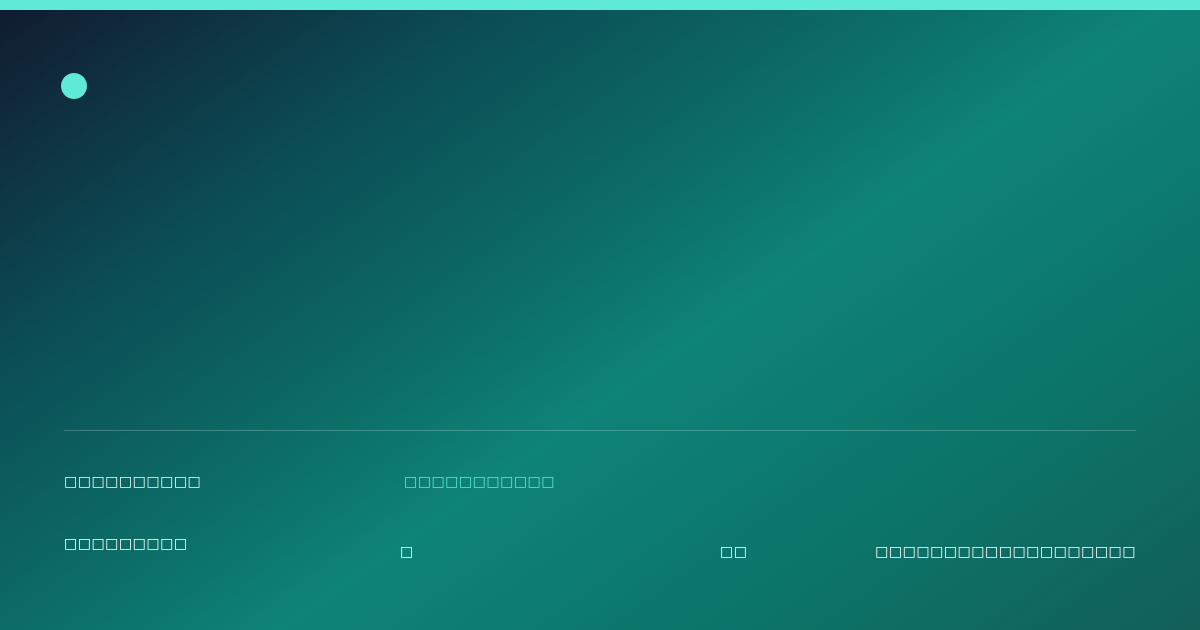 The width and height of the screenshot is (1200, 630). I want to click on footer-left-text: □□□□□□□□□, so click(126, 544).